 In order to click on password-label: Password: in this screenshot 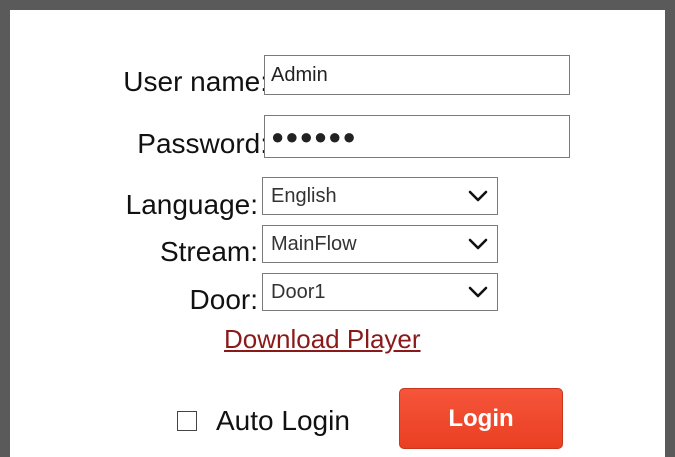, I will do `click(202, 143)`.